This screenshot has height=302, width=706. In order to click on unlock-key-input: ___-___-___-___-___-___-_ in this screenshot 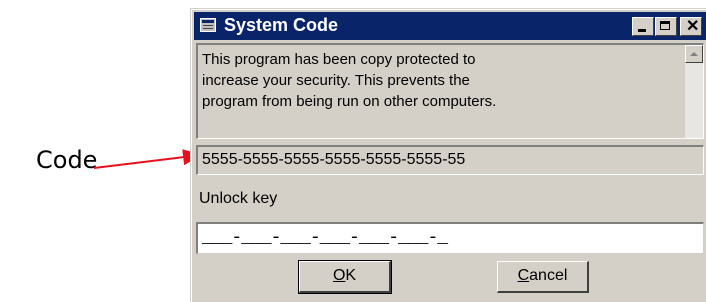, I will do `click(450, 238)`.